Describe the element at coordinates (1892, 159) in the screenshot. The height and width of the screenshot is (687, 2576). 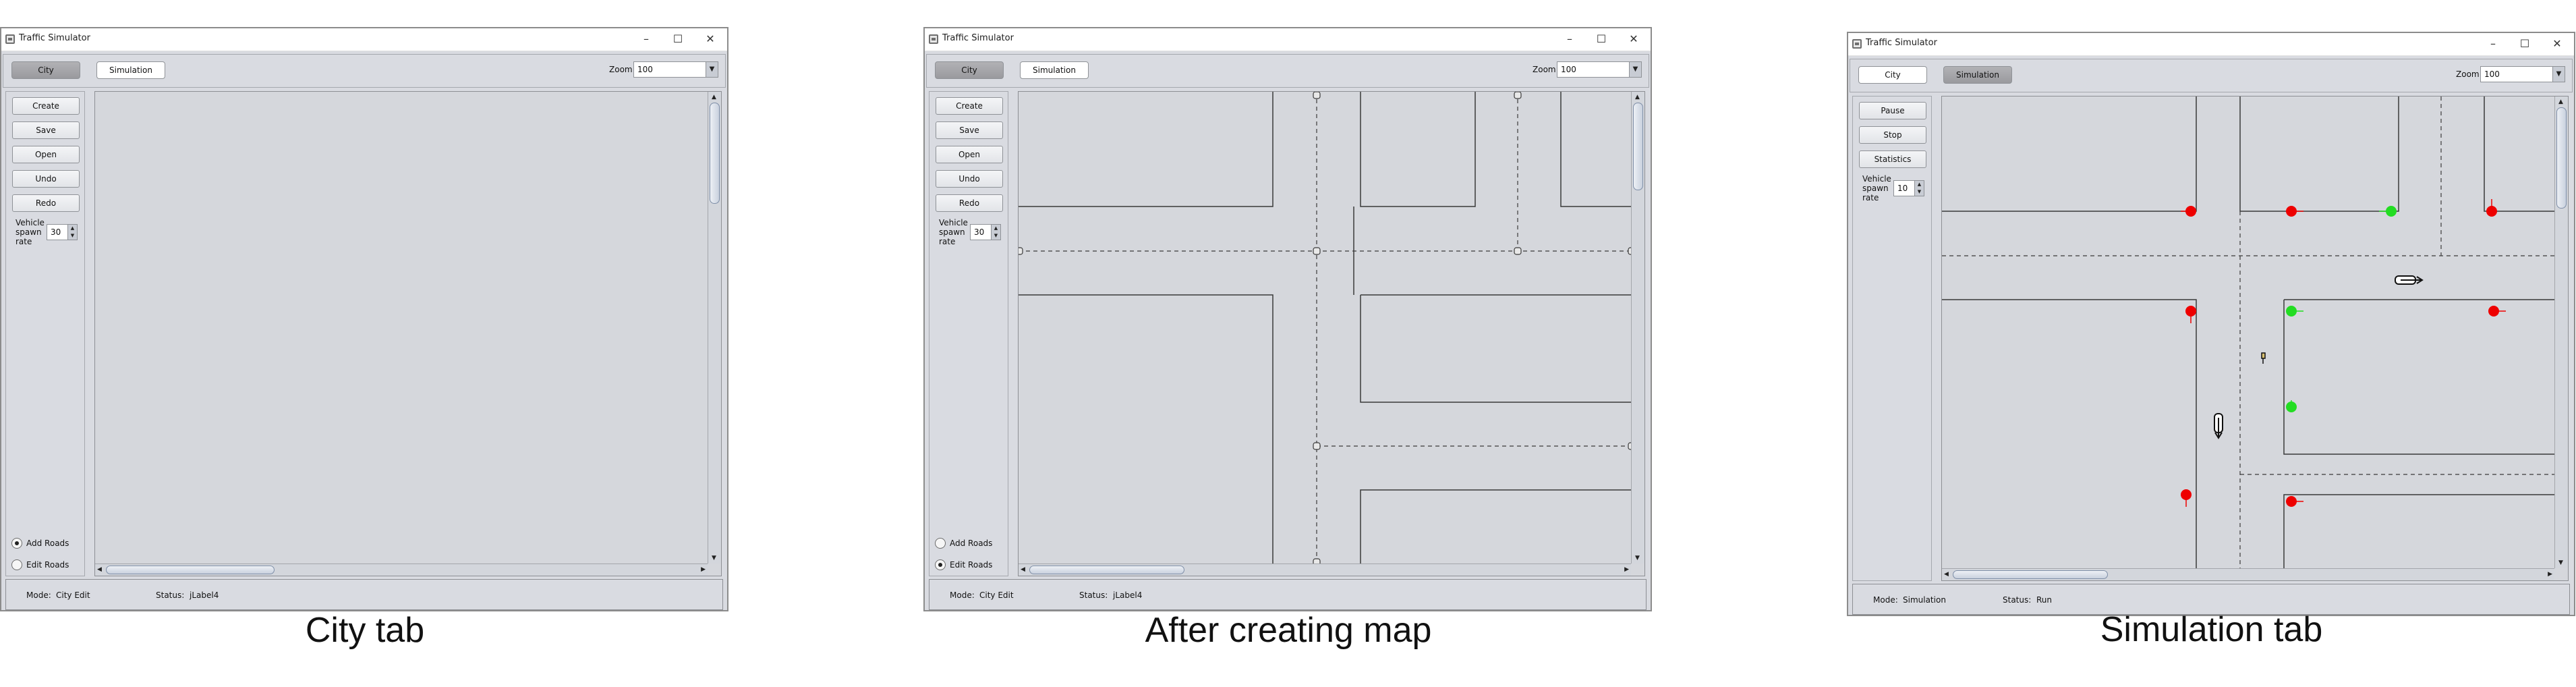
I see `statistics-button: Statistics` at that location.